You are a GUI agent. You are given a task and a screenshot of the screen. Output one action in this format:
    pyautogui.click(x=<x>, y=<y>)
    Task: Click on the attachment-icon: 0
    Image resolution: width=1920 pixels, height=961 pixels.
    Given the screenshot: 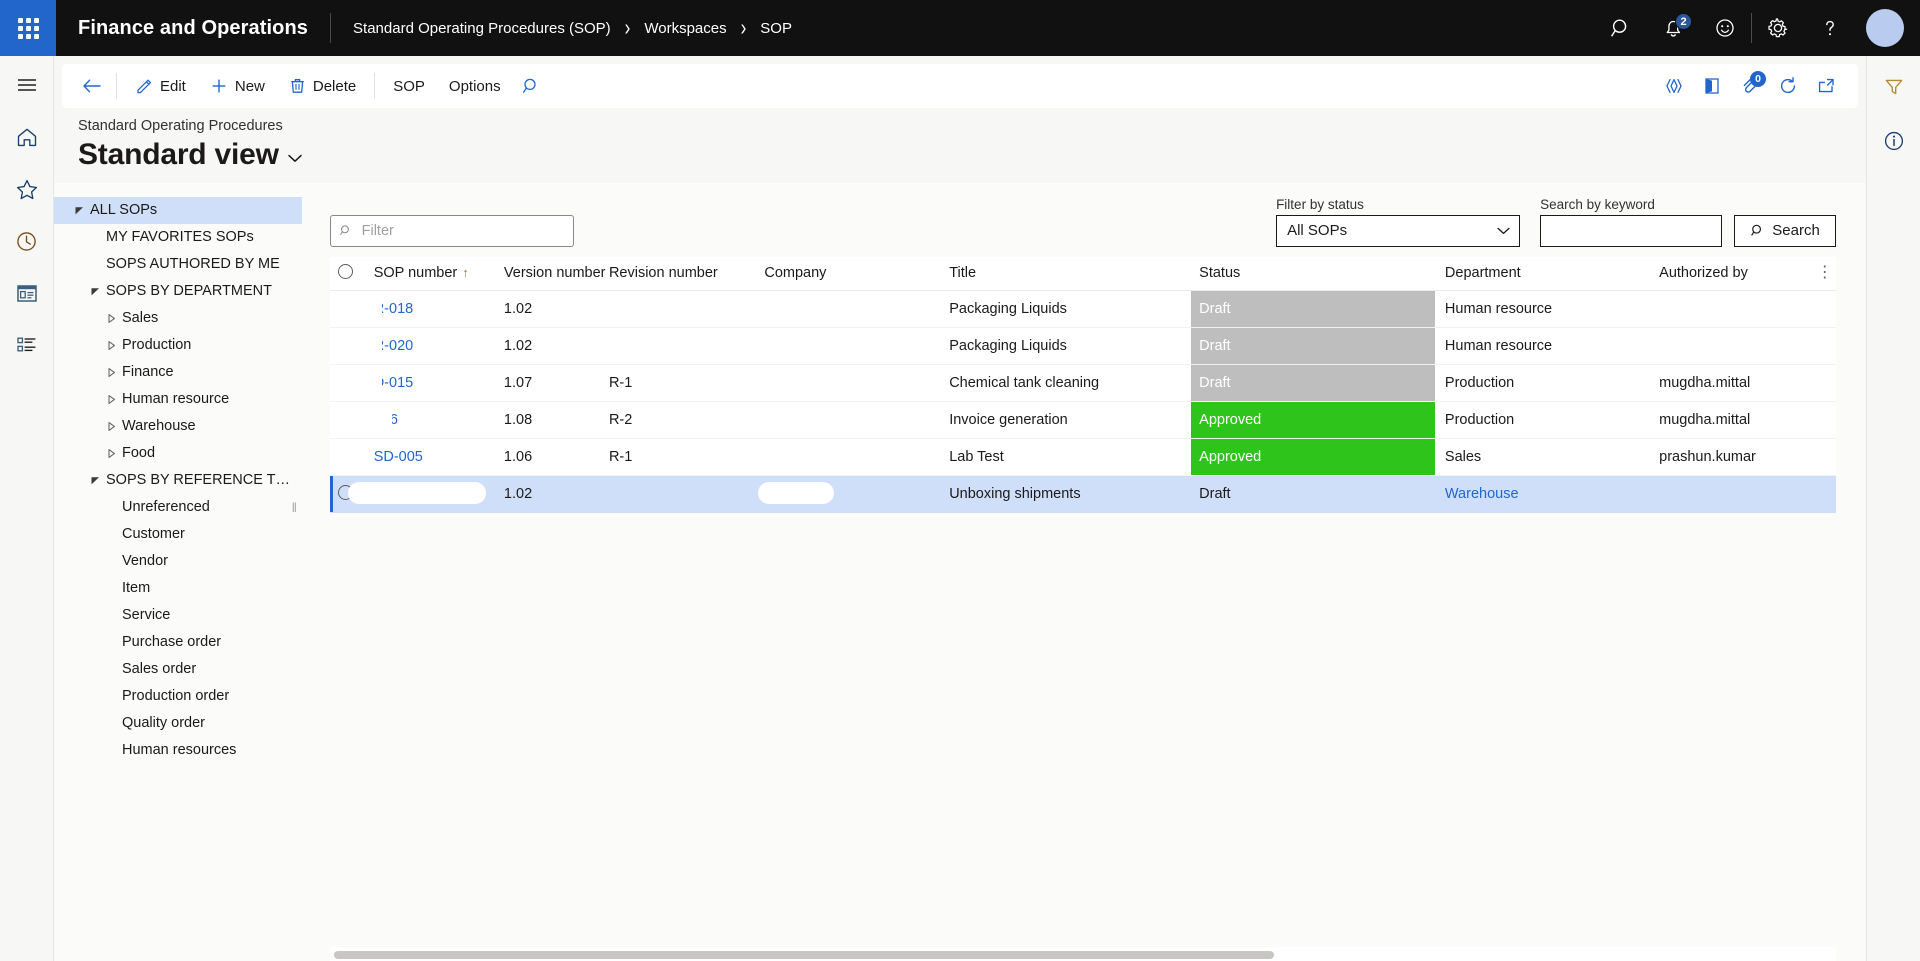 What is the action you would take?
    pyautogui.click(x=1750, y=86)
    